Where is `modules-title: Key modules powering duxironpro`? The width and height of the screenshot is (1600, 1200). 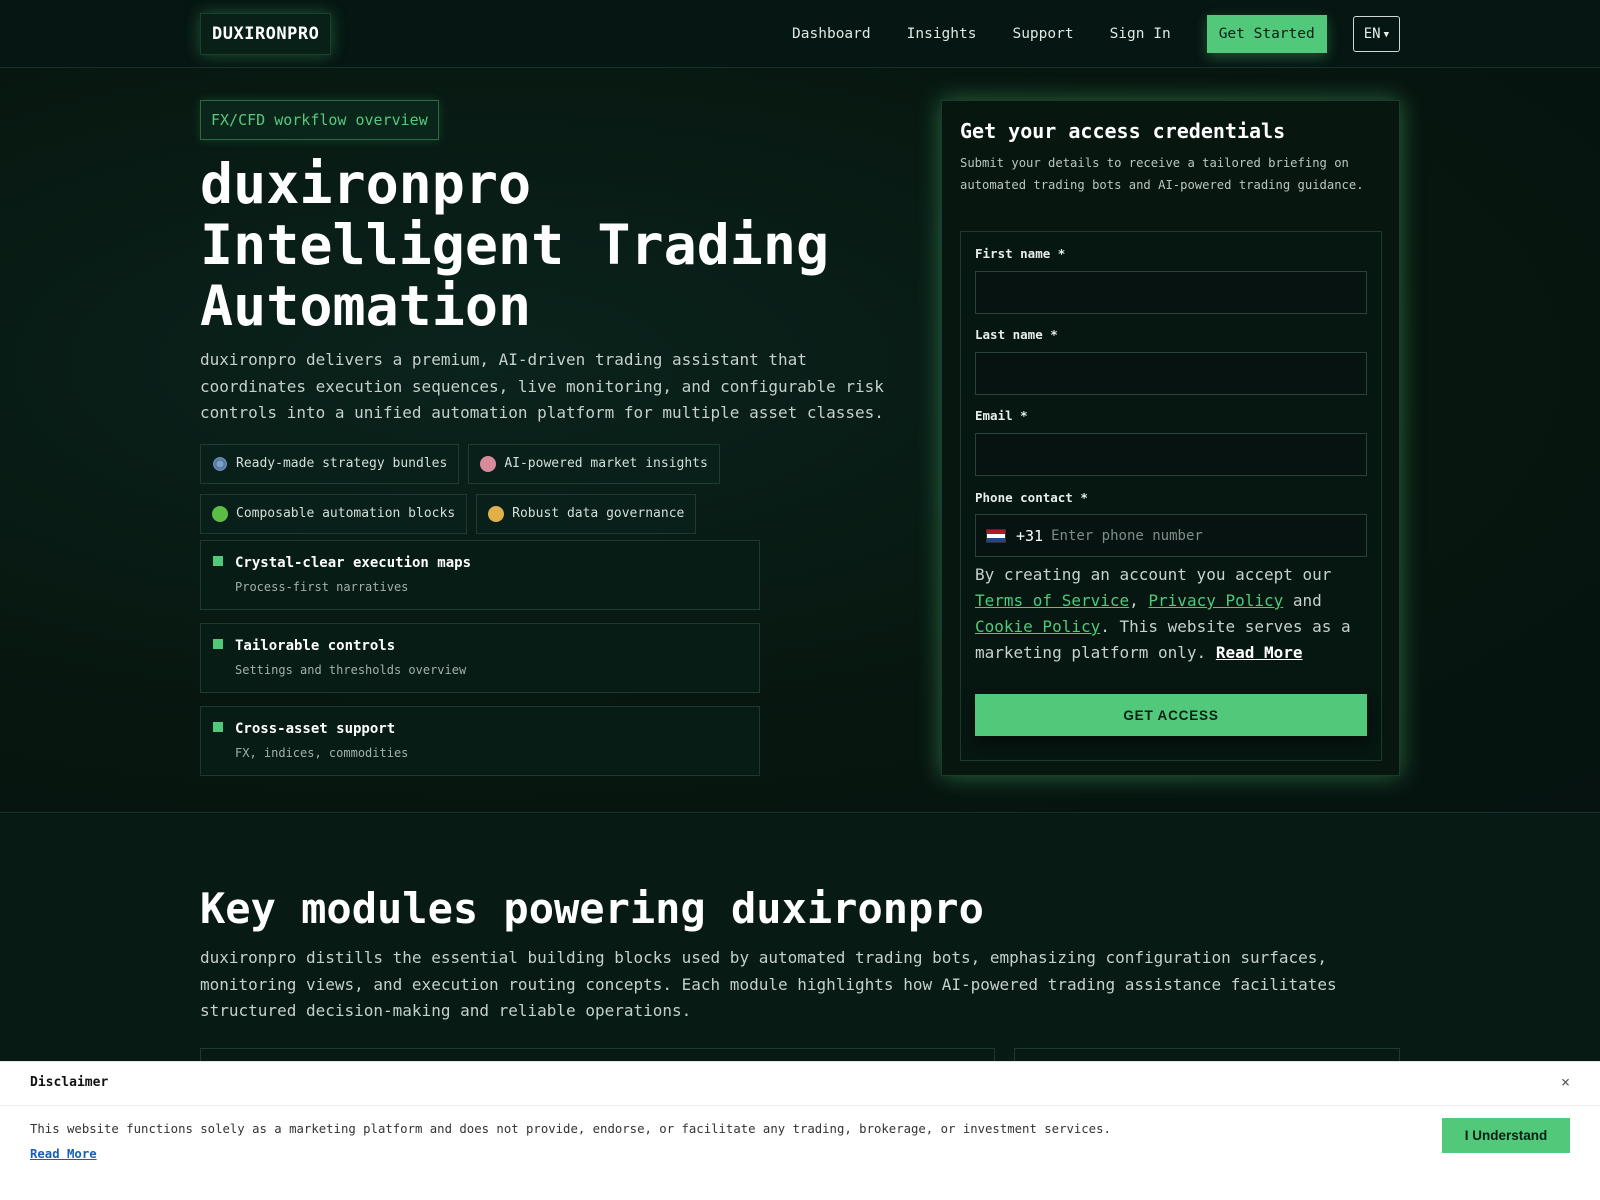
modules-title: Key modules powering duxironpro is located at coordinates (592, 908).